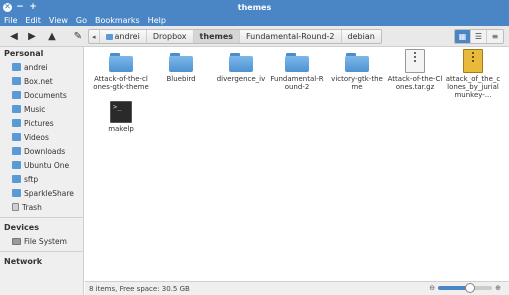  I want to click on sidebar-item-downloads: Downloads, so click(41, 151).